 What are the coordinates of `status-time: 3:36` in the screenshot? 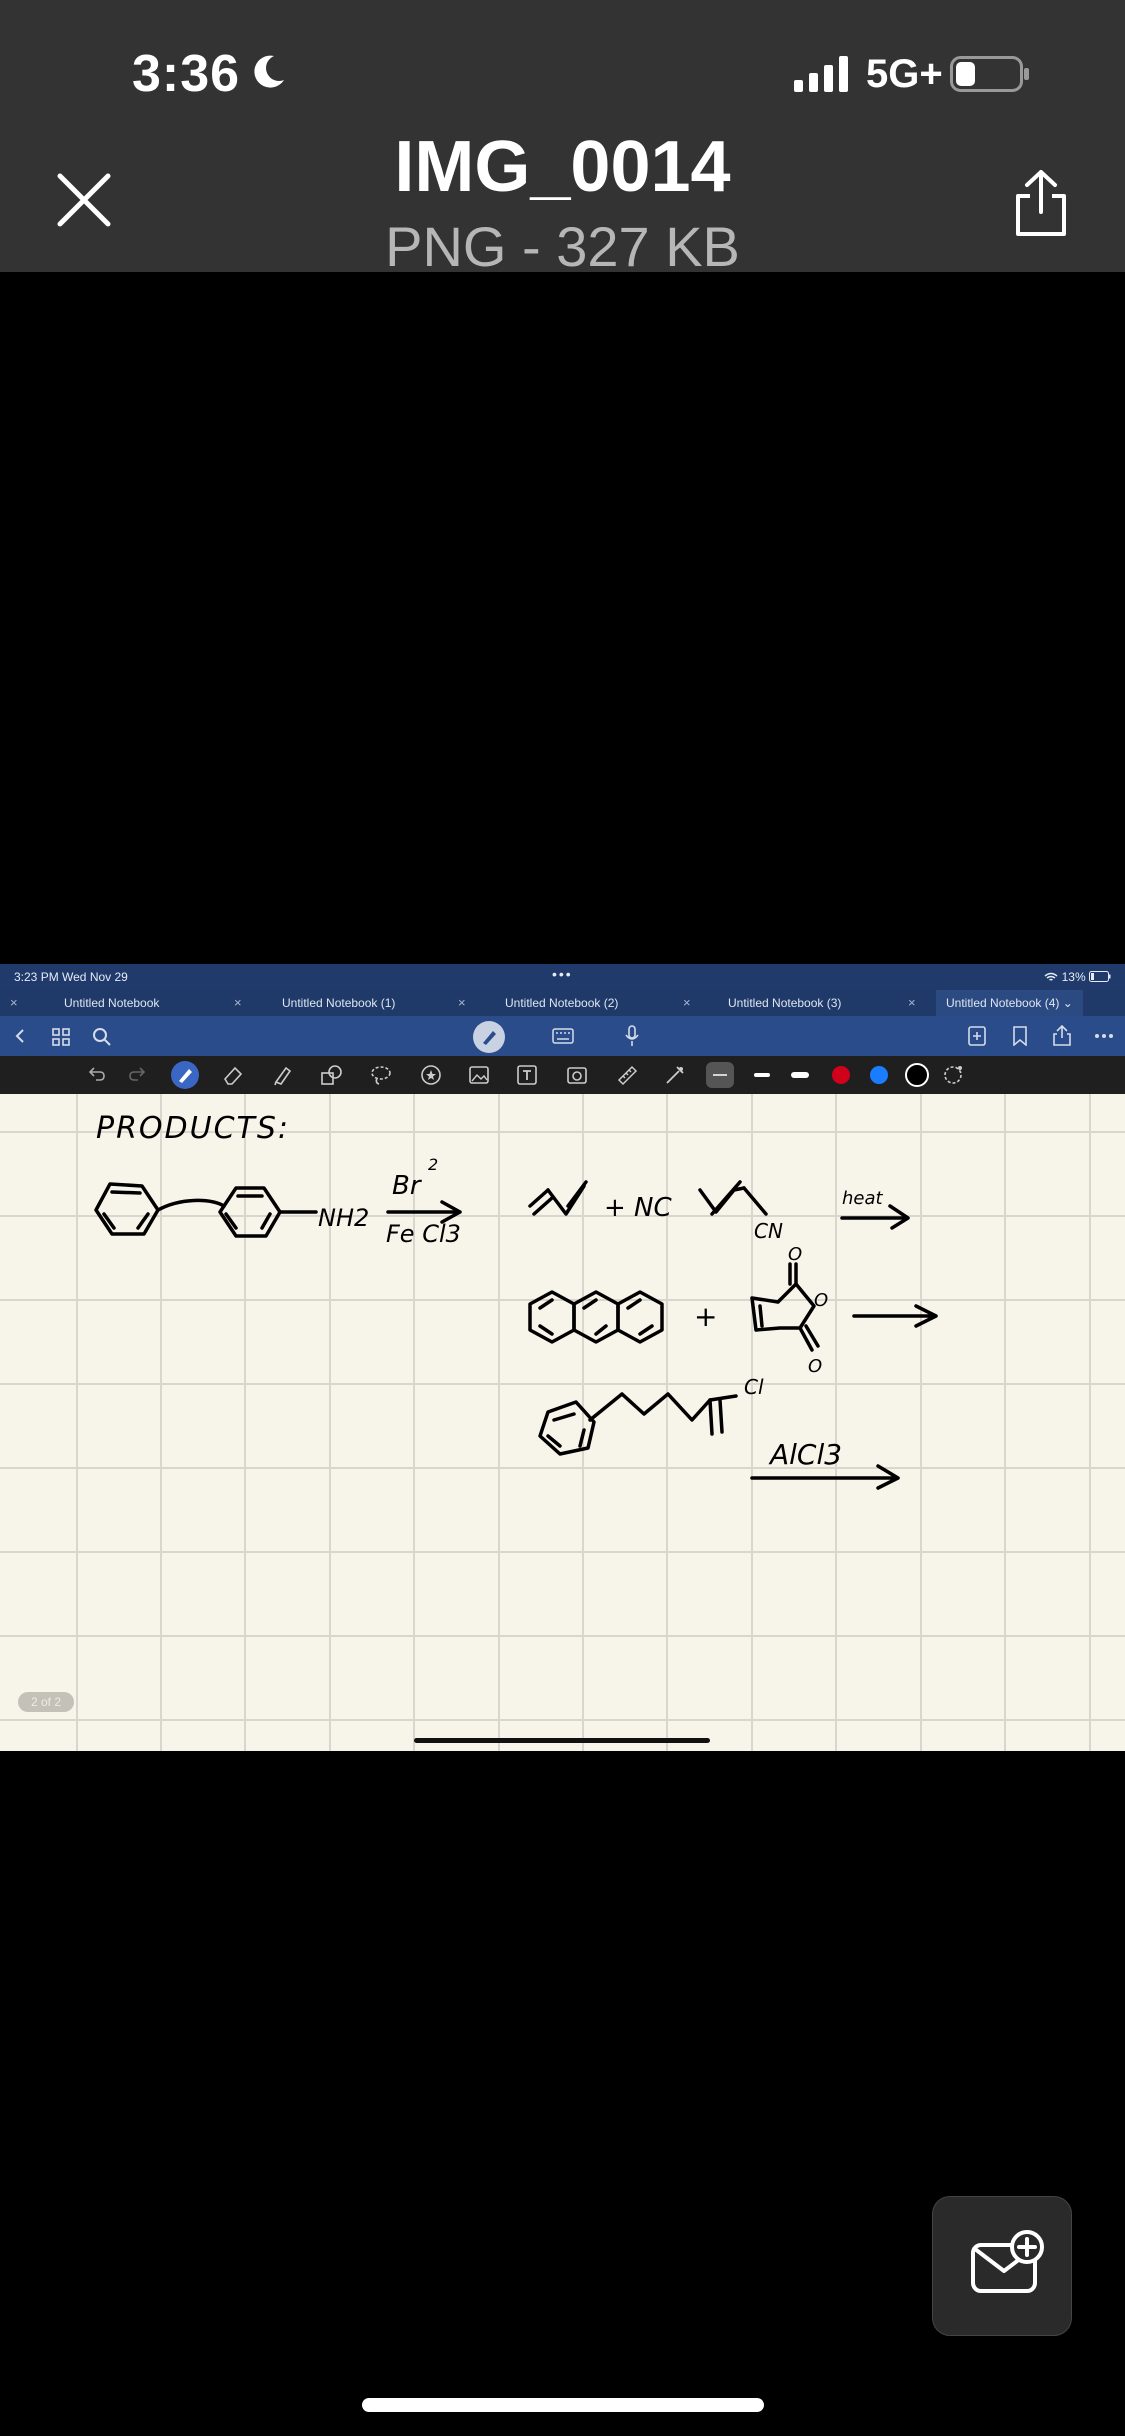 It's located at (186, 74).